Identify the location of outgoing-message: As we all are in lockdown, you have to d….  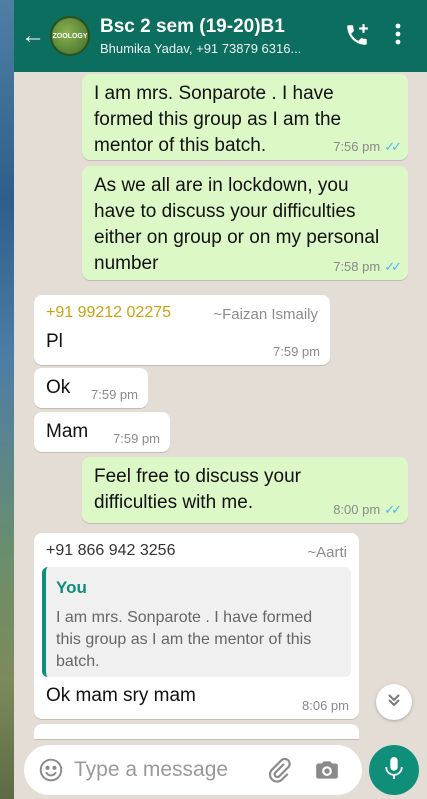
(245, 223).